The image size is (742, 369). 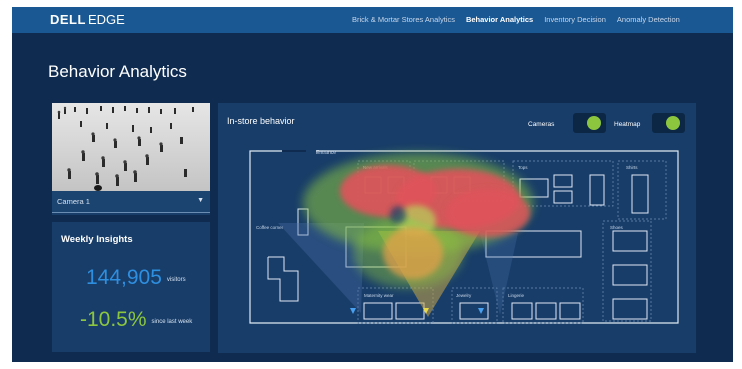 I want to click on camera-select-value: Camera 1, so click(x=73, y=201).